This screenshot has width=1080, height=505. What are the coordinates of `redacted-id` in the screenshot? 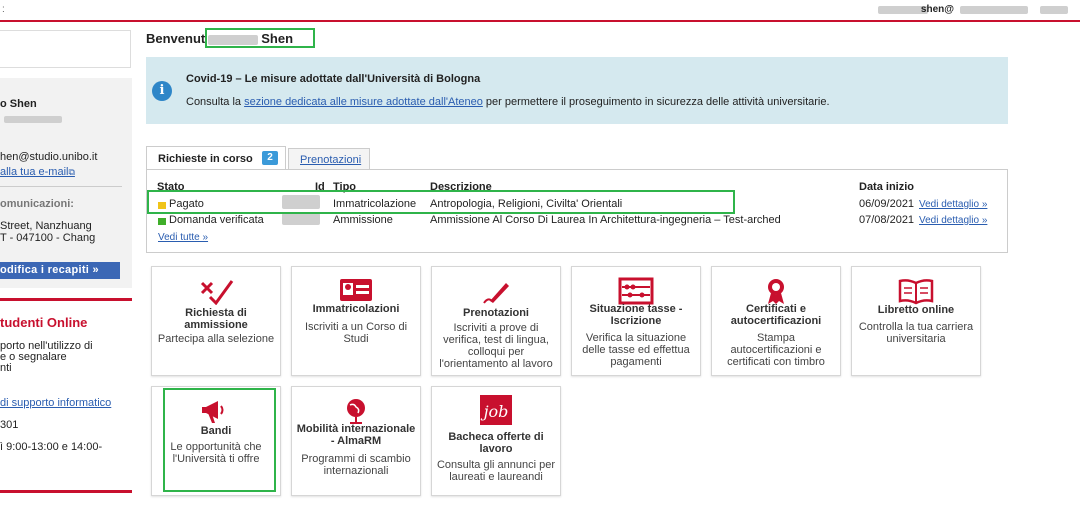 It's located at (301, 219).